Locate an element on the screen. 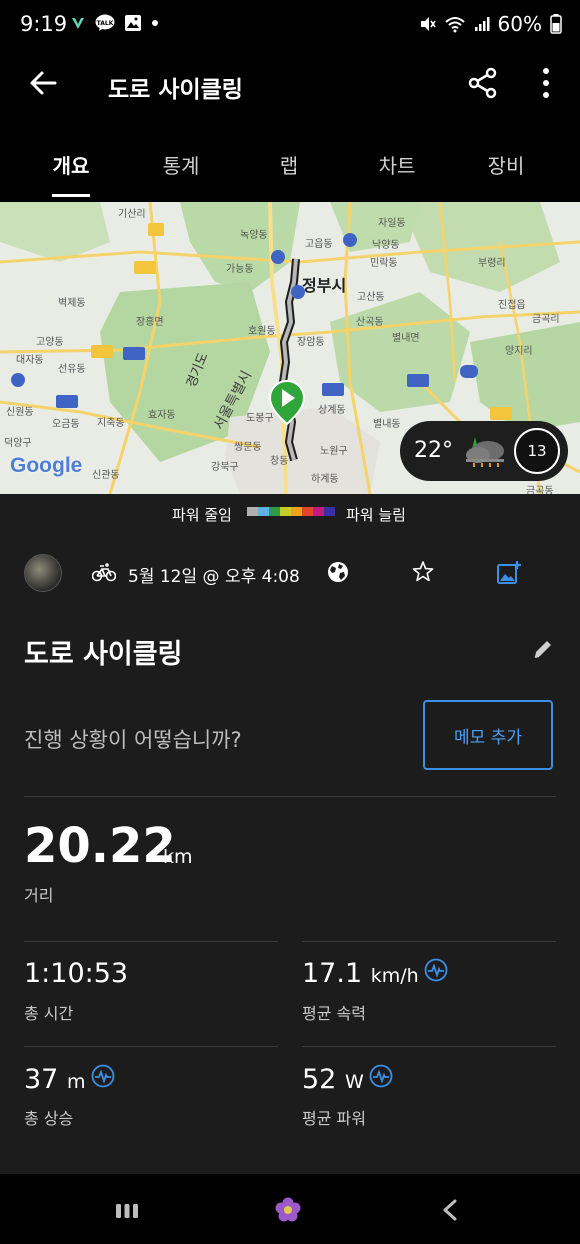 Image resolution: width=580 pixels, height=1244 pixels. tab-stats: 통계 is located at coordinates (181, 164).